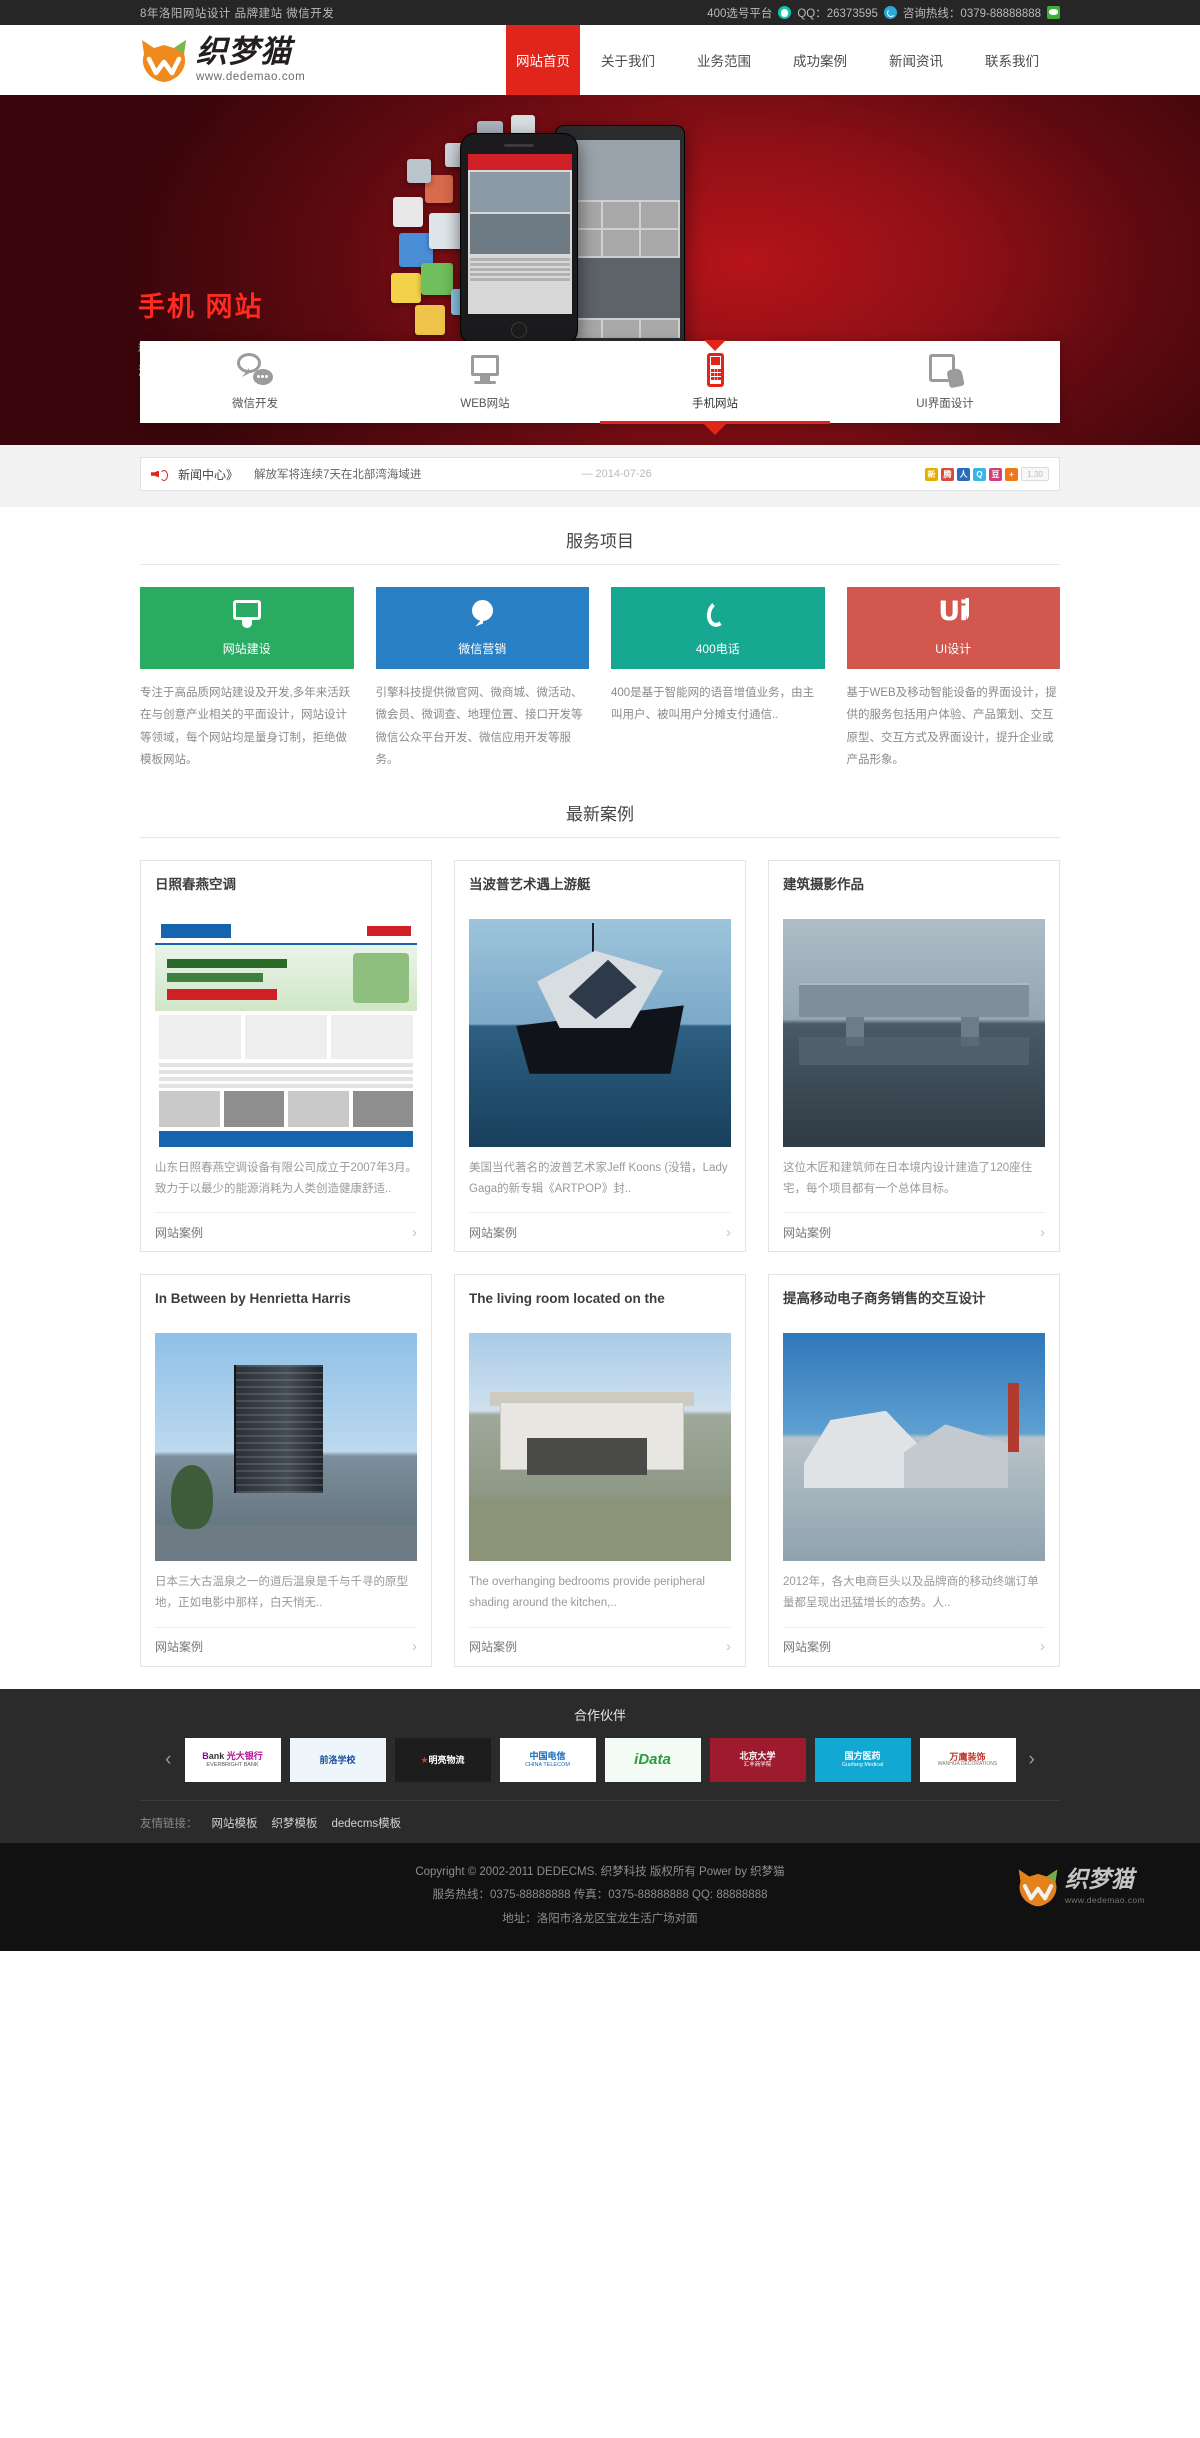 The height and width of the screenshot is (2438, 1200). I want to click on banner-tab-label: WEB网站, so click(485, 404).